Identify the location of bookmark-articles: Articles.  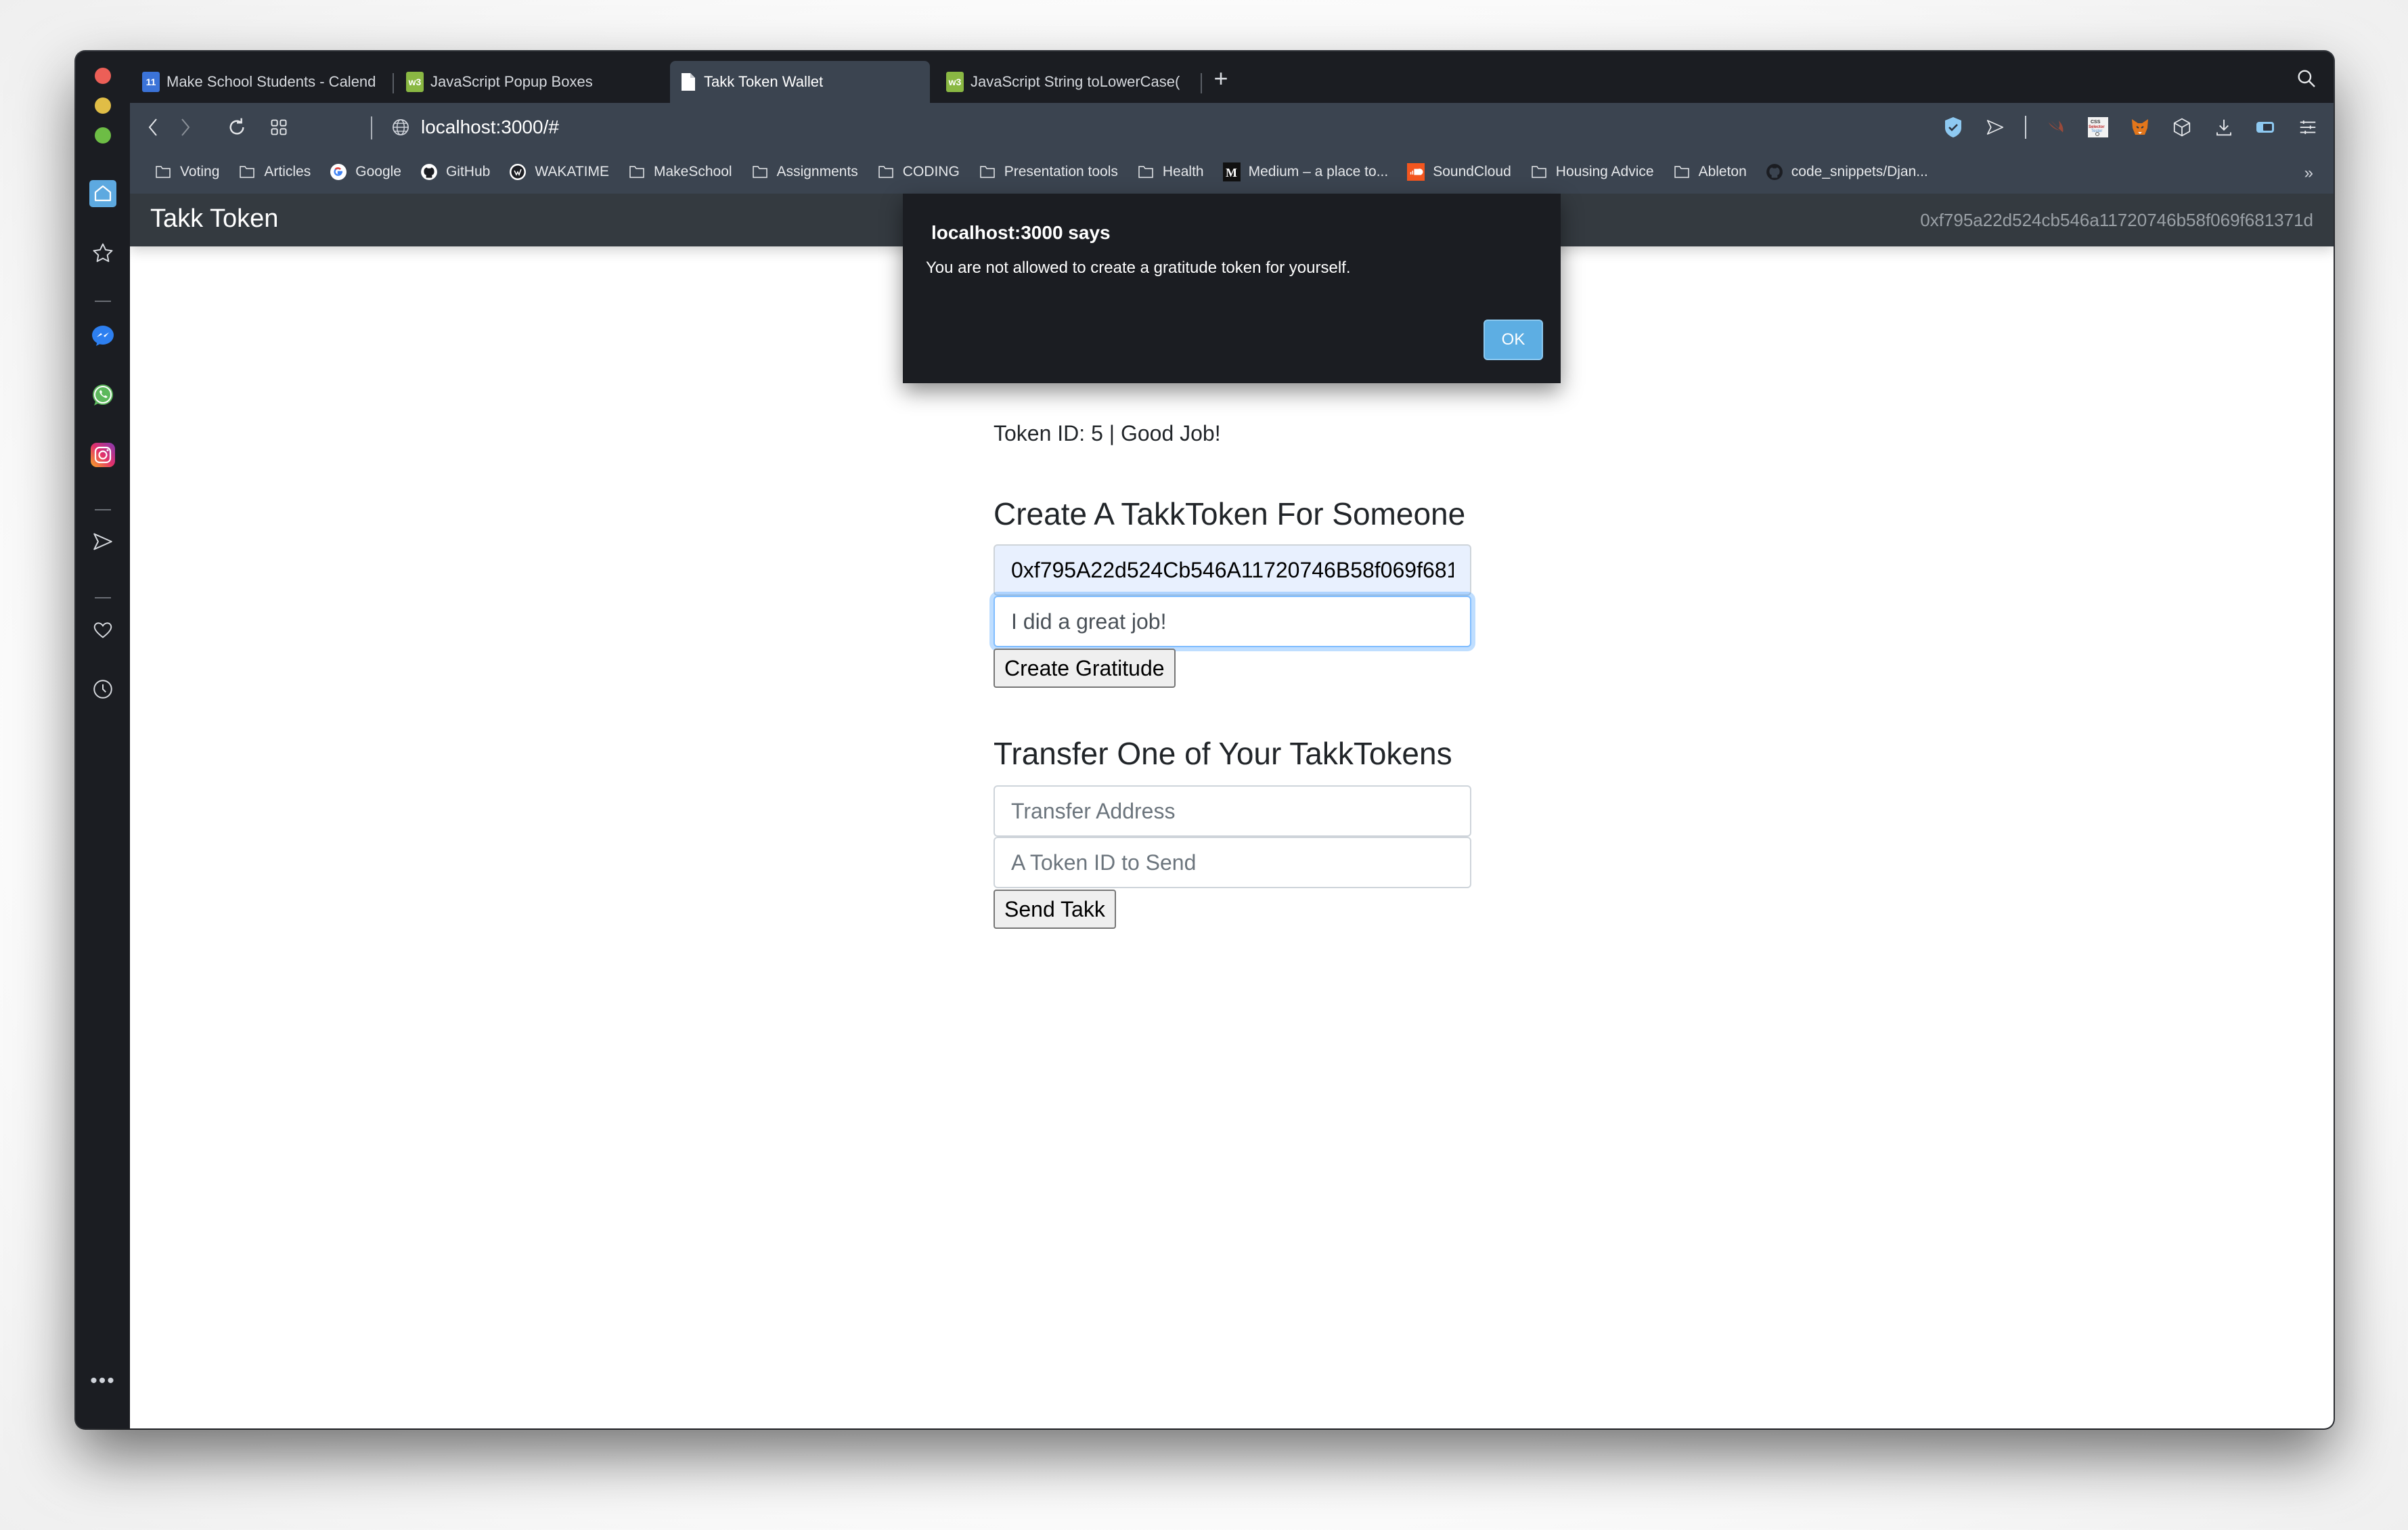
(274, 172).